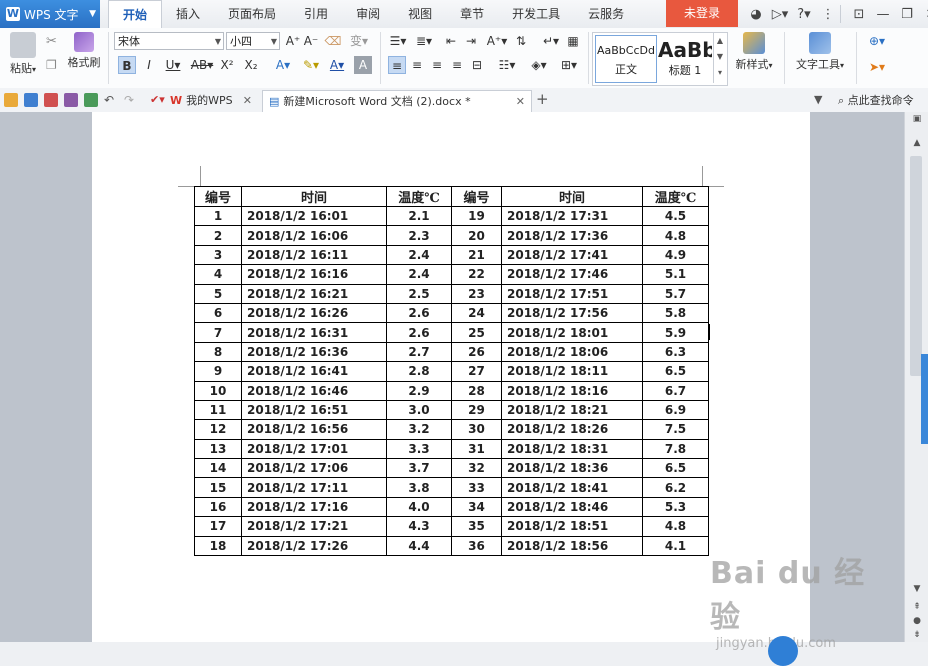 This screenshot has height=666, width=928. Describe the element at coordinates (314, 546) in the screenshot. I see `table-cell: 2018/1/2 17:26` at that location.